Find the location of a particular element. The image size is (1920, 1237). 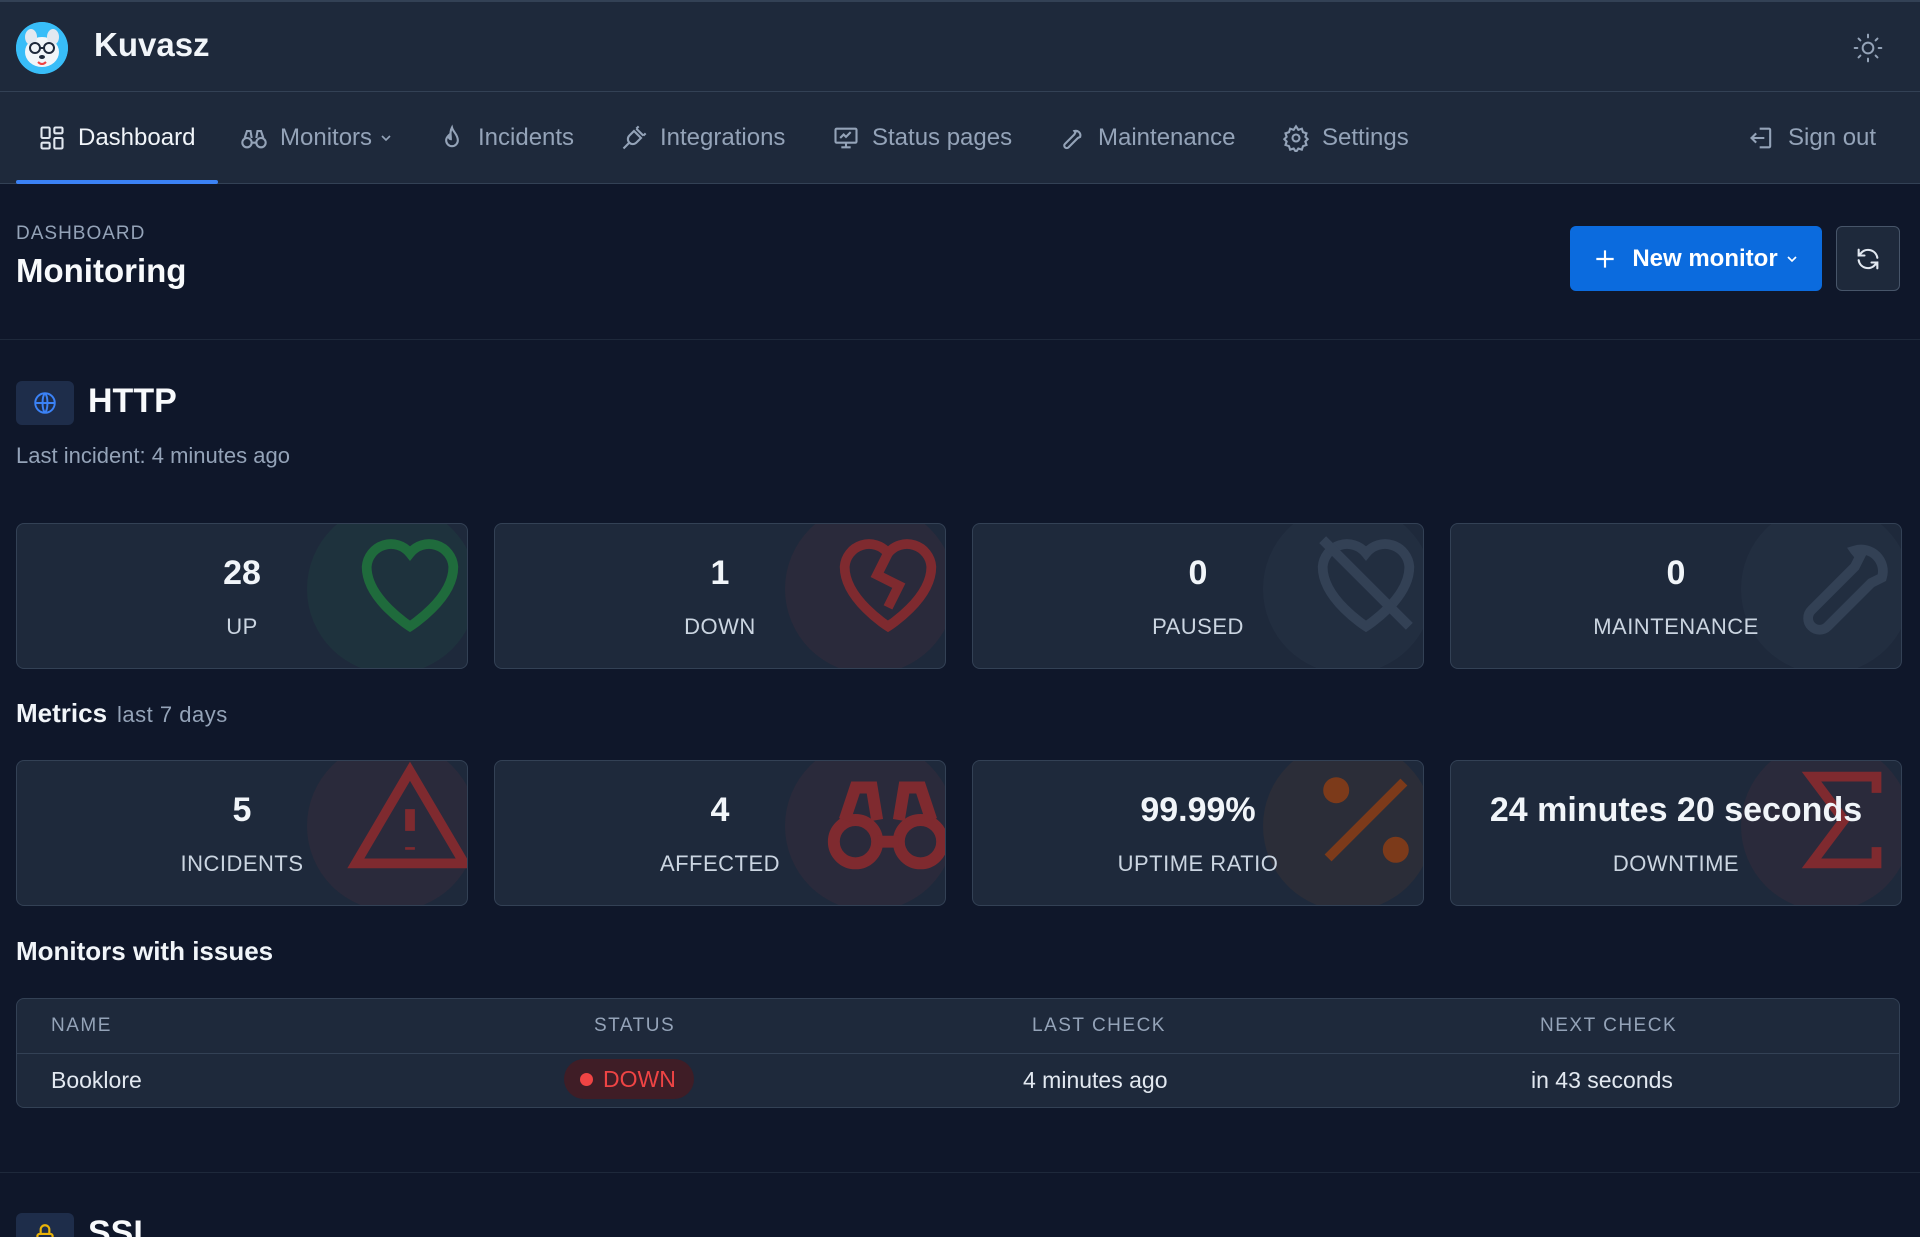

section-divider is located at coordinates (960, 1172).